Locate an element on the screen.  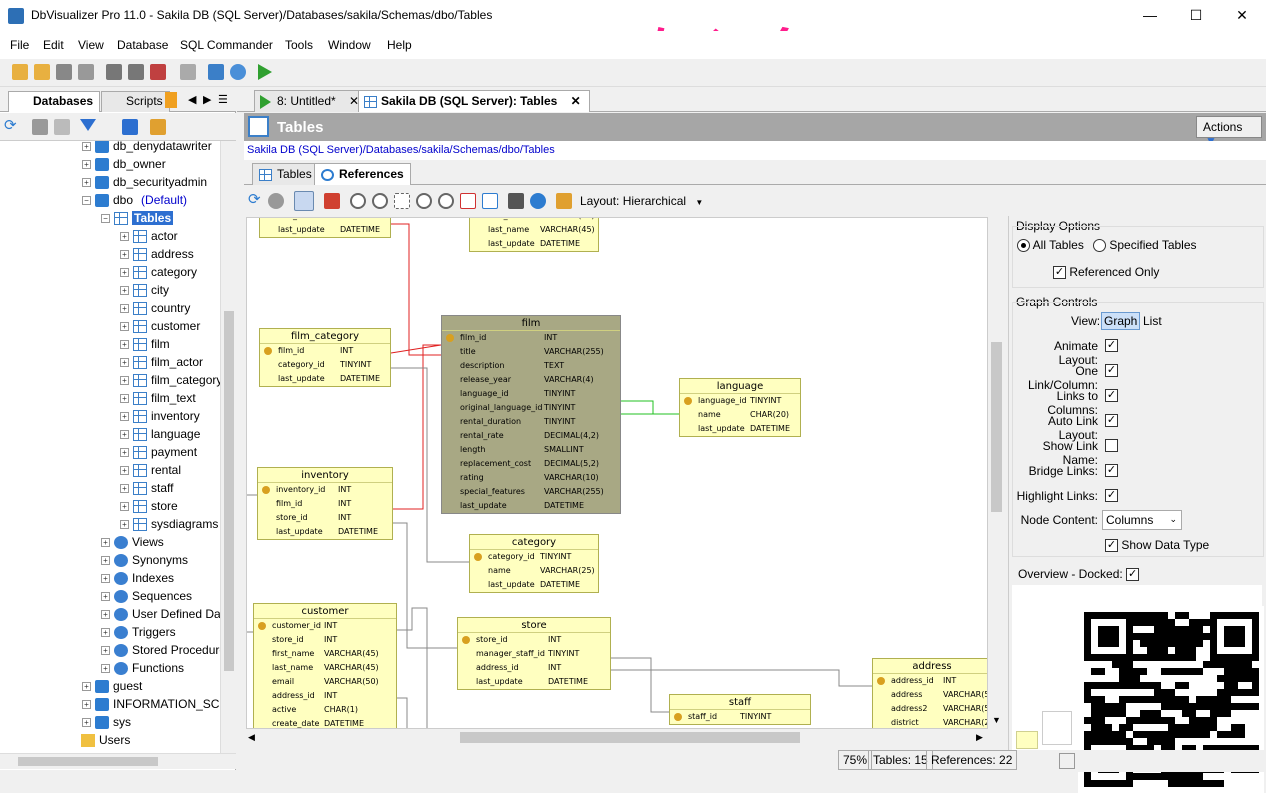
entity-column-row: customer_id INT is located at coordinates (325, 626).